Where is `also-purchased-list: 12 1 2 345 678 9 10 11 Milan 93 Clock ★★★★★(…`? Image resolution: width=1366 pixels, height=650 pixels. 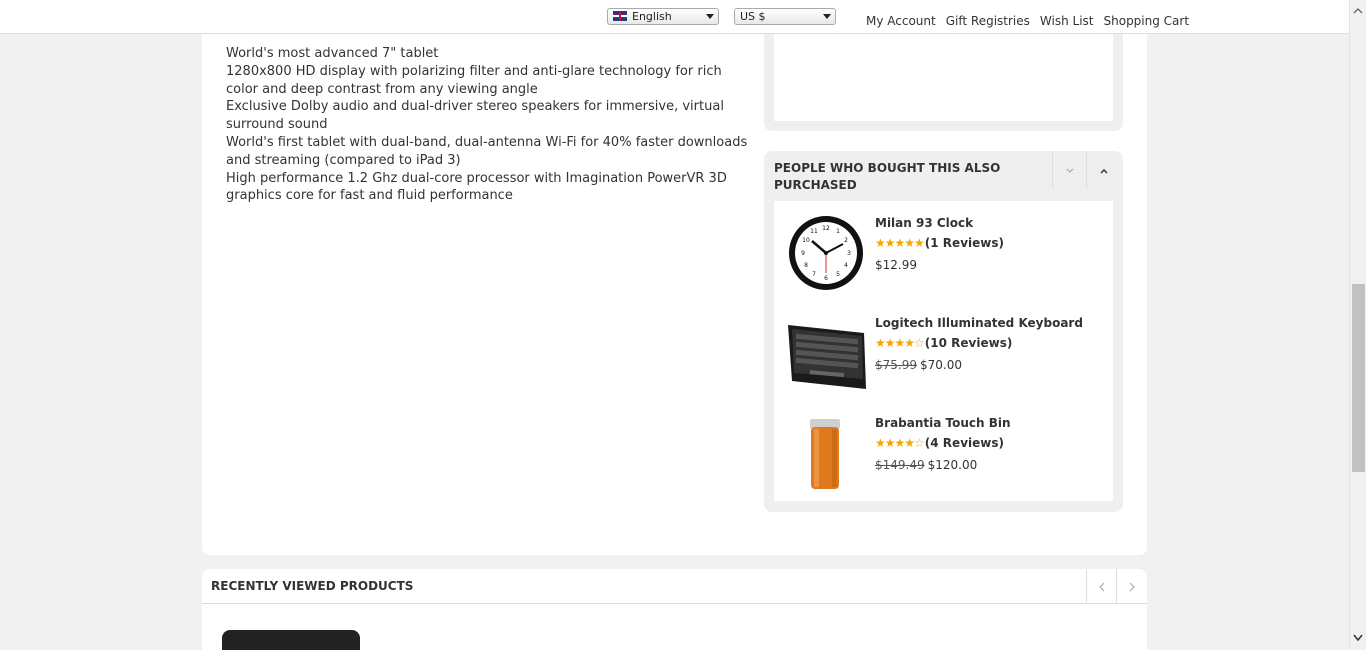
also-purchased-list: 12 1 2 345 678 9 10 11 Milan 93 Clock ★★★★★(… is located at coordinates (943, 351).